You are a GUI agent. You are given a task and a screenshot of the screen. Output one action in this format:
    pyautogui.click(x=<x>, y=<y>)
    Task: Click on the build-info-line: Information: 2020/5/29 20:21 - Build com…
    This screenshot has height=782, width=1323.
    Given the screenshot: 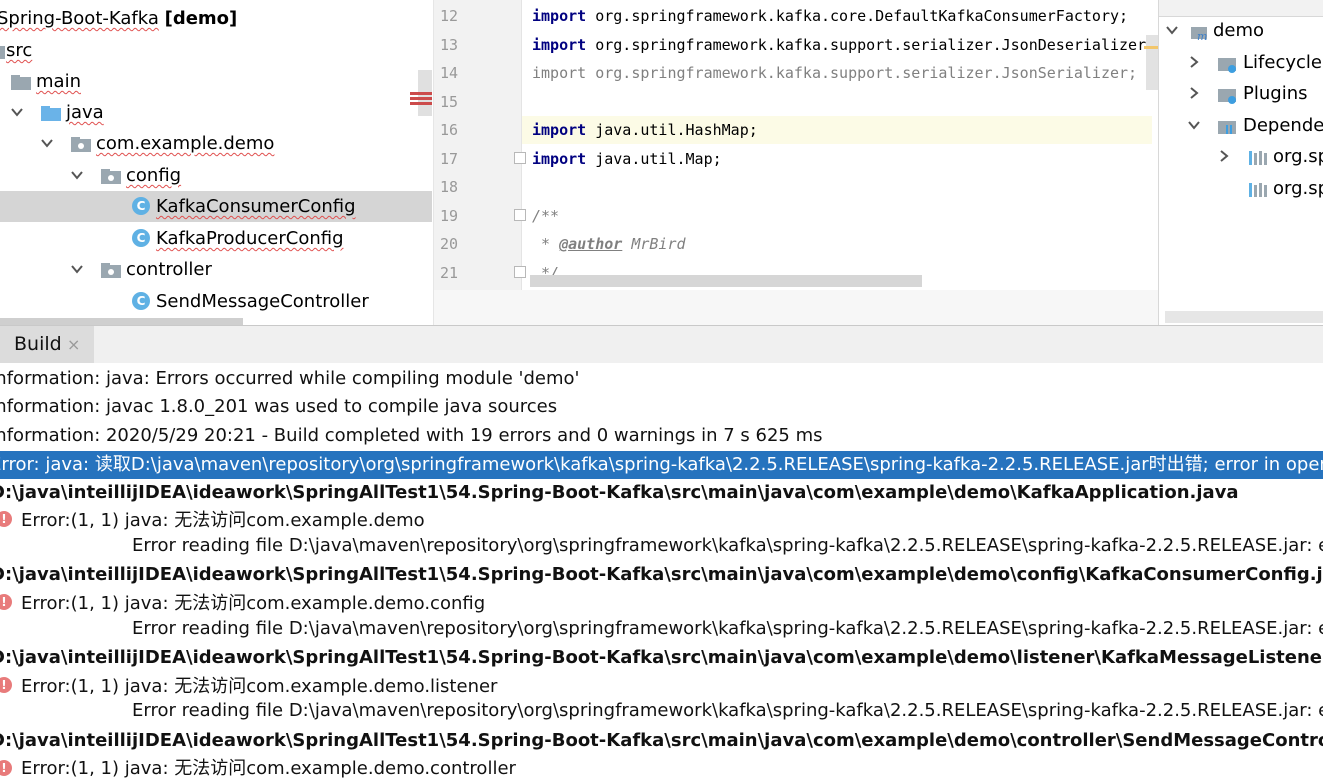 What is the action you would take?
    pyautogui.click(x=411, y=436)
    